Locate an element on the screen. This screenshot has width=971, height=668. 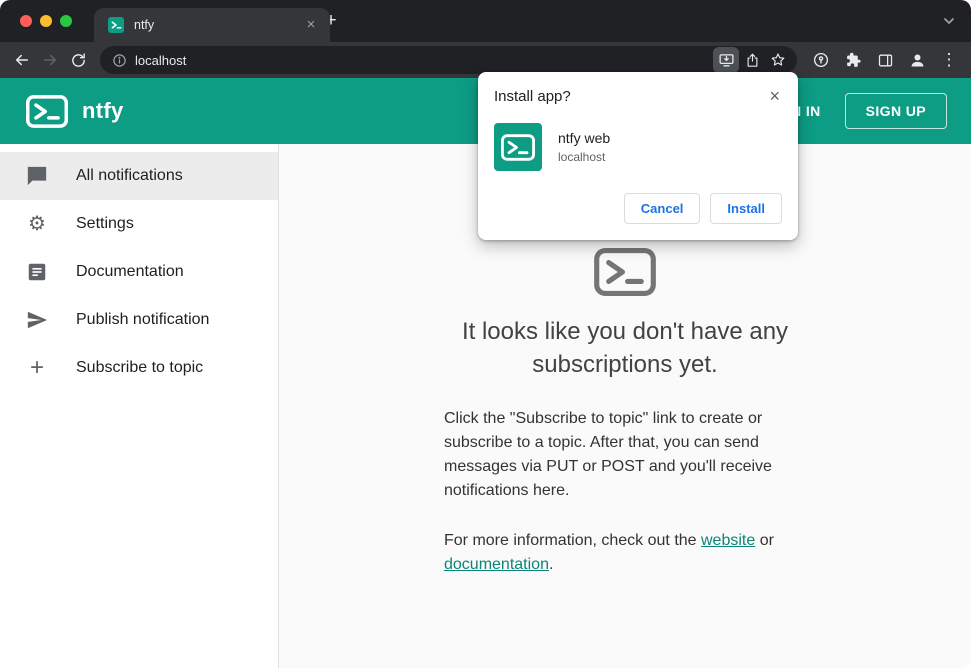
tab-title: ntfy is located at coordinates (144, 25).